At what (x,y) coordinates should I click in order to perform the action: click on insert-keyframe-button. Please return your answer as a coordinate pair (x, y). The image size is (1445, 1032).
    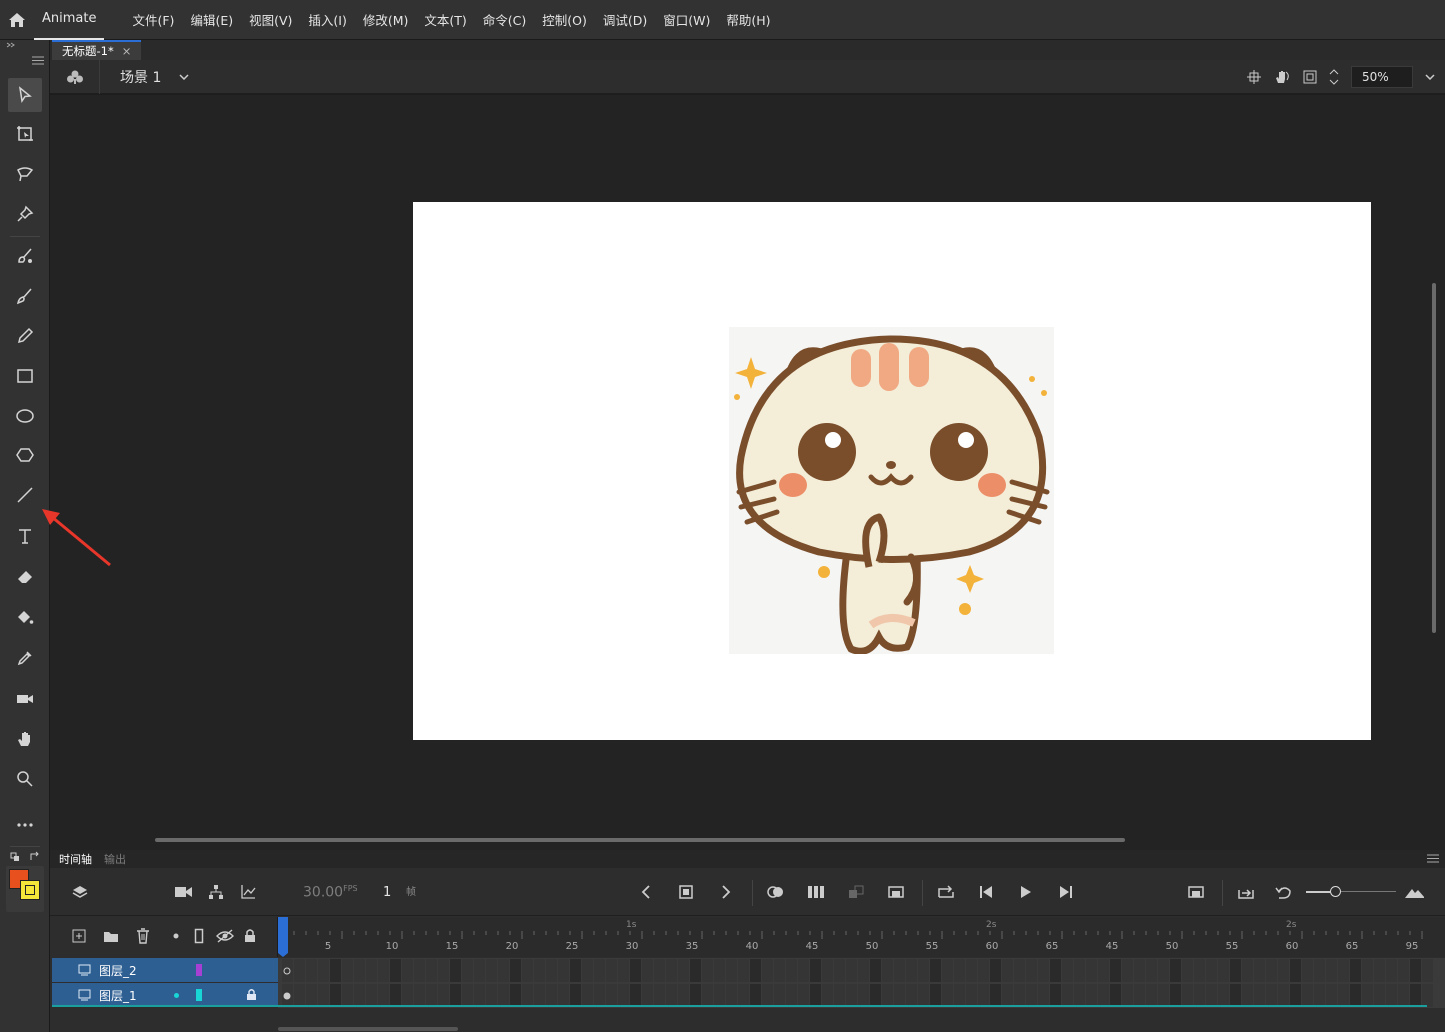
    Looking at the image, I should click on (686, 892).